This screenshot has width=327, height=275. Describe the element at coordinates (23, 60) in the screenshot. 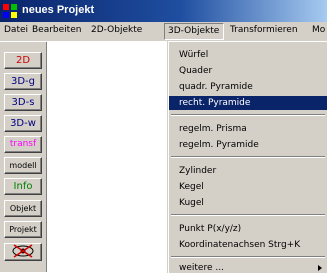

I see `sidebar-button-2d: 2D` at that location.